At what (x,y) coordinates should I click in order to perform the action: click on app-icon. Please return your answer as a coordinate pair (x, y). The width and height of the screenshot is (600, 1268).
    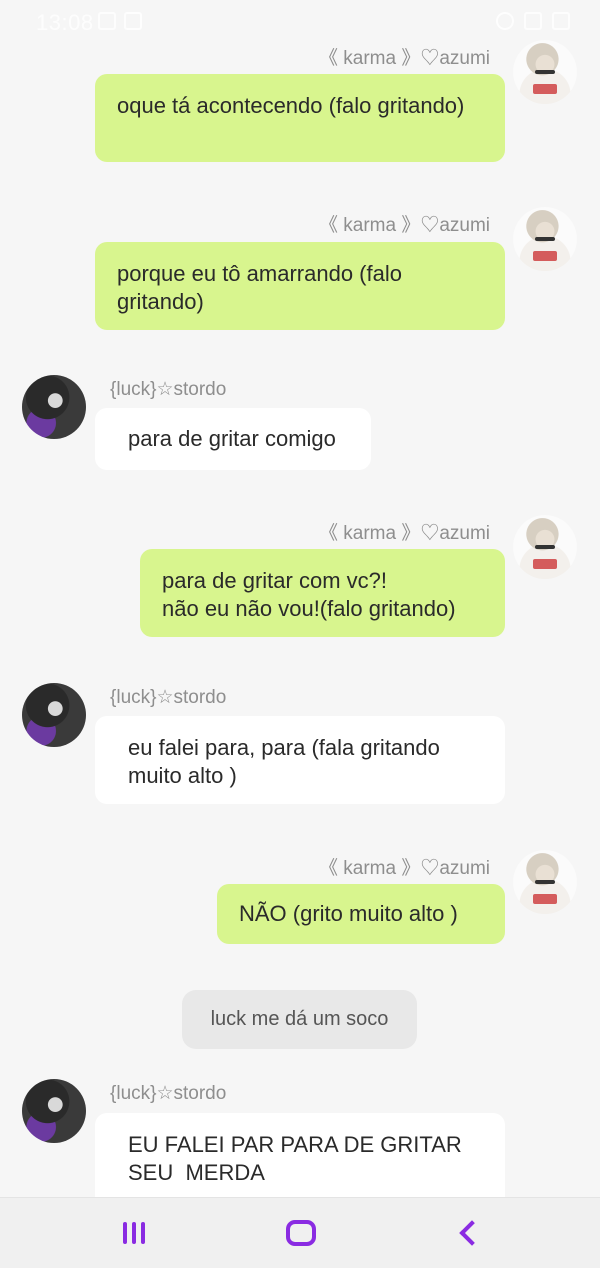
    Looking at the image, I should click on (133, 21).